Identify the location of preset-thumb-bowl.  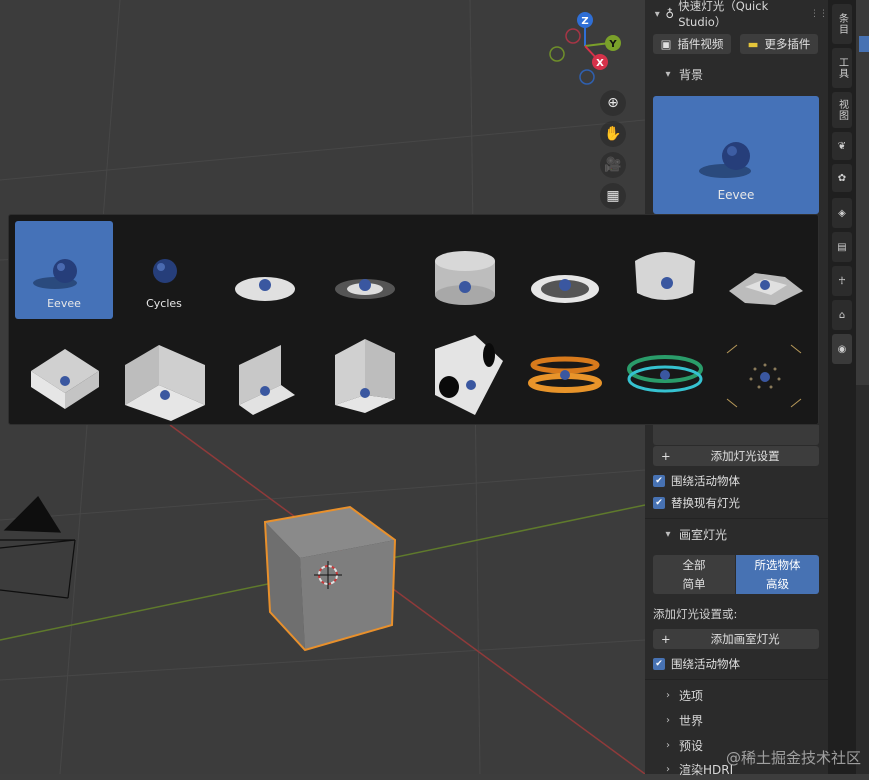
(664, 270).